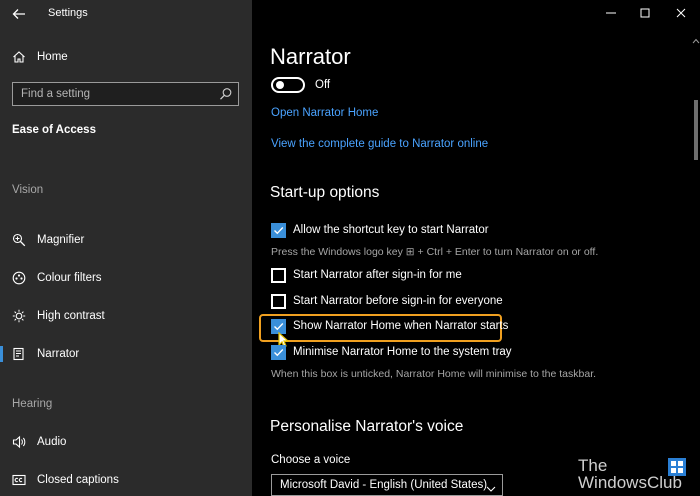  What do you see at coordinates (696, 38) in the screenshot?
I see `scroll-up-arrow-icon` at bounding box center [696, 38].